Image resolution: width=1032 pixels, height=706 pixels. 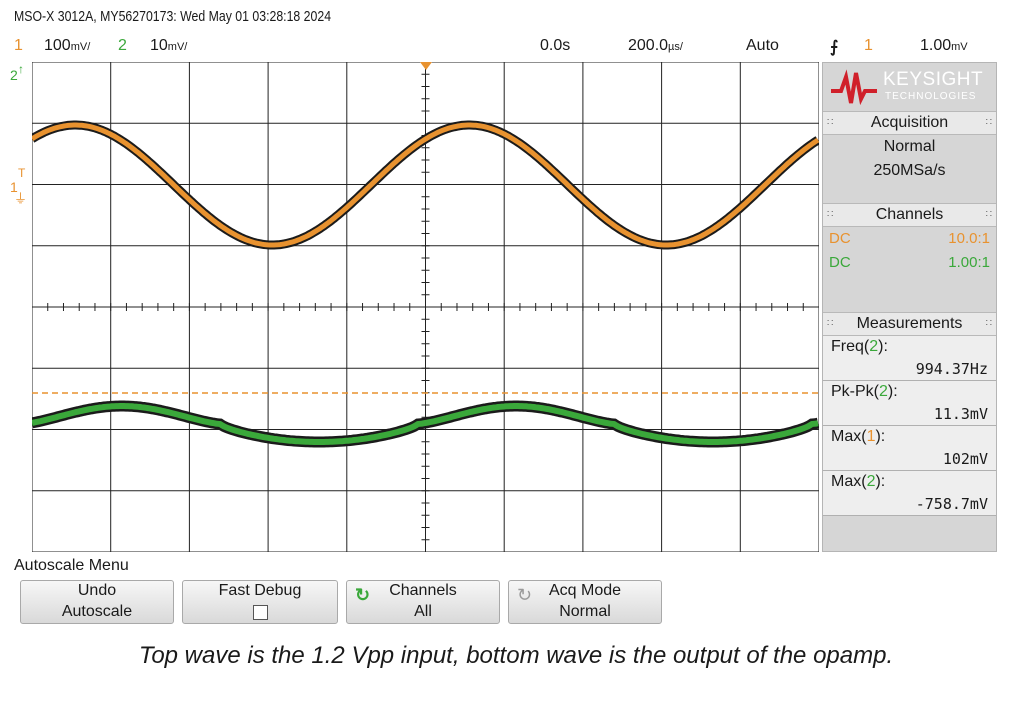 What do you see at coordinates (969, 238) in the screenshot?
I see `ch1-probe: 10.0:1` at bounding box center [969, 238].